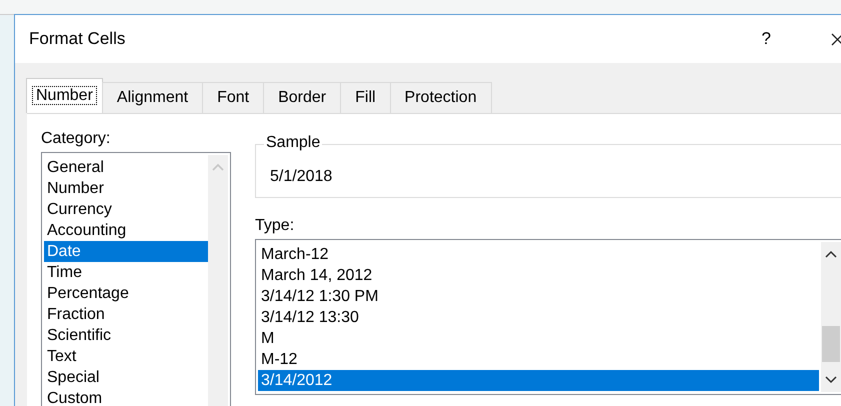 The height and width of the screenshot is (406, 841). Describe the element at coordinates (125, 335) in the screenshot. I see `category-item: Scientific` at that location.